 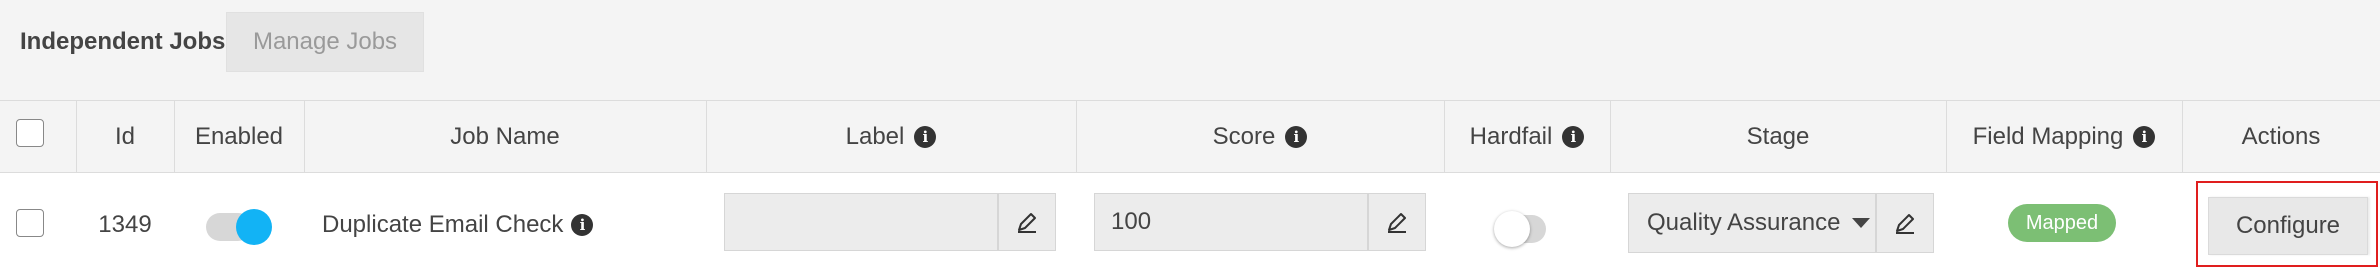 I want to click on stage-edit-button, so click(x=1905, y=223).